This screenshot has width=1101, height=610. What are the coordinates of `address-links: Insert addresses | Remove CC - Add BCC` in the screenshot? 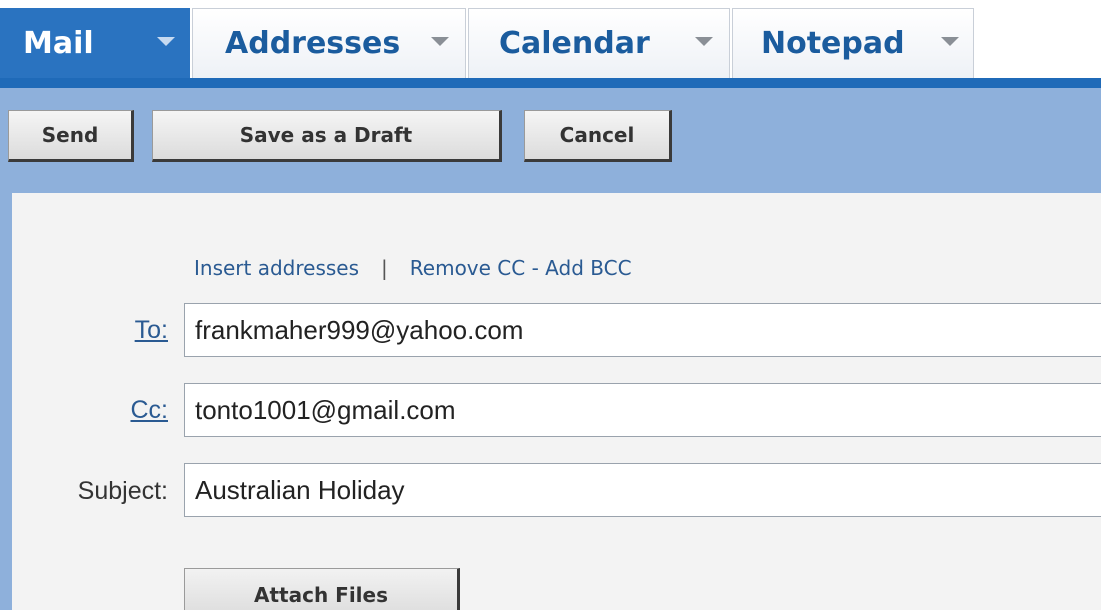 It's located at (413, 268).